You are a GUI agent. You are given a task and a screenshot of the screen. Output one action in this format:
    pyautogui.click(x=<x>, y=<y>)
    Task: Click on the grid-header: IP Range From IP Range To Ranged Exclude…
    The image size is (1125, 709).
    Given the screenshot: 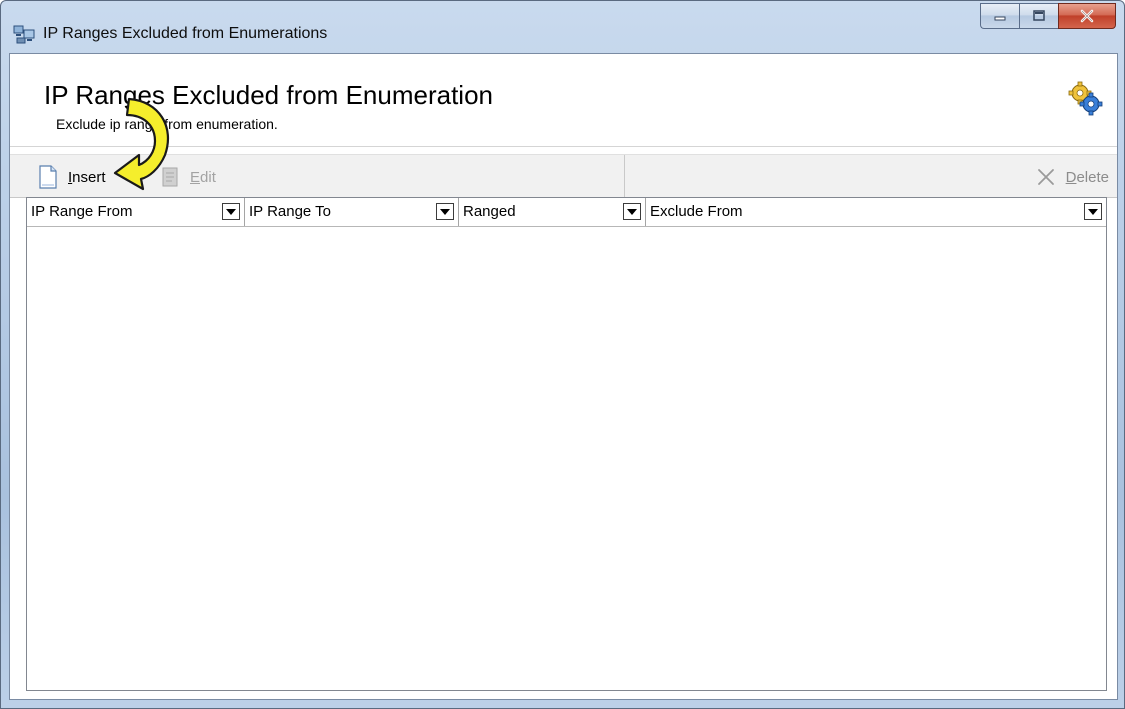 What is the action you would take?
    pyautogui.click(x=566, y=212)
    